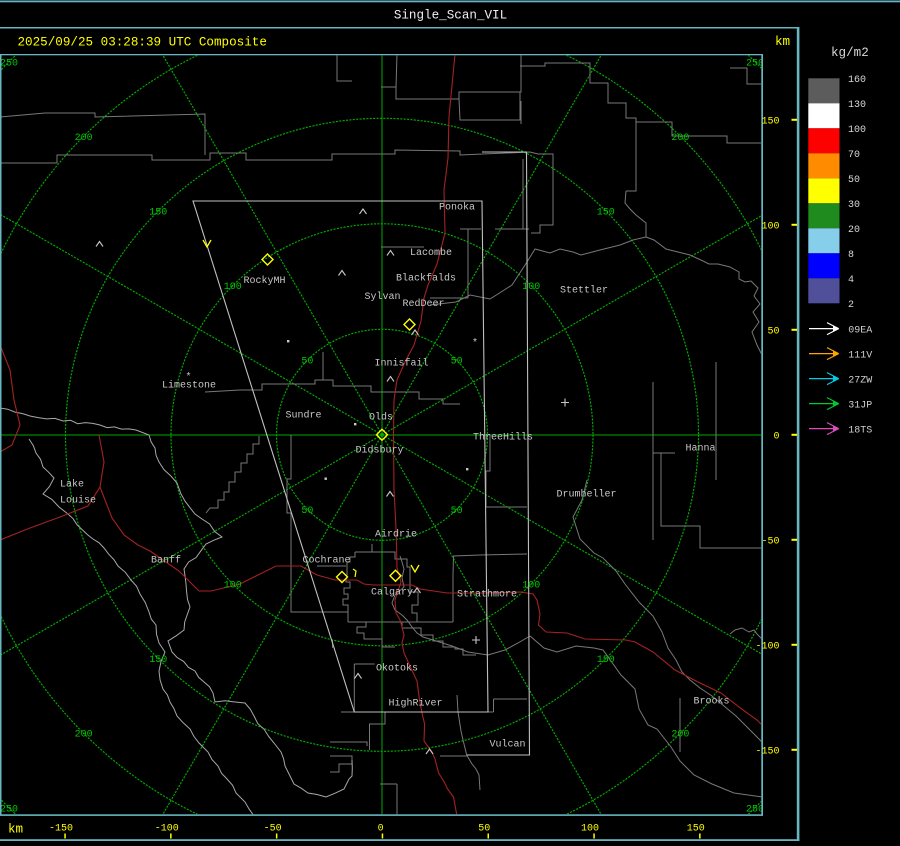  Describe the element at coordinates (851, 255) in the screenshot. I see `svg-text: 8` at that location.